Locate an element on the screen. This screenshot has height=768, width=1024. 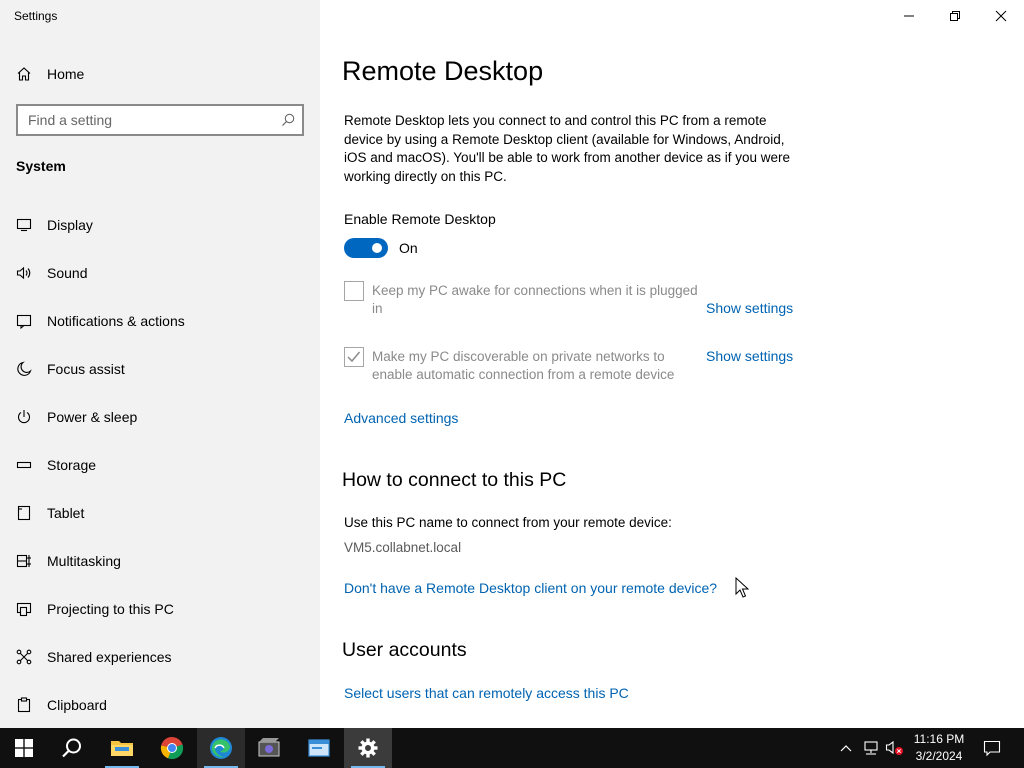
home-icon is located at coordinates (24, 74).